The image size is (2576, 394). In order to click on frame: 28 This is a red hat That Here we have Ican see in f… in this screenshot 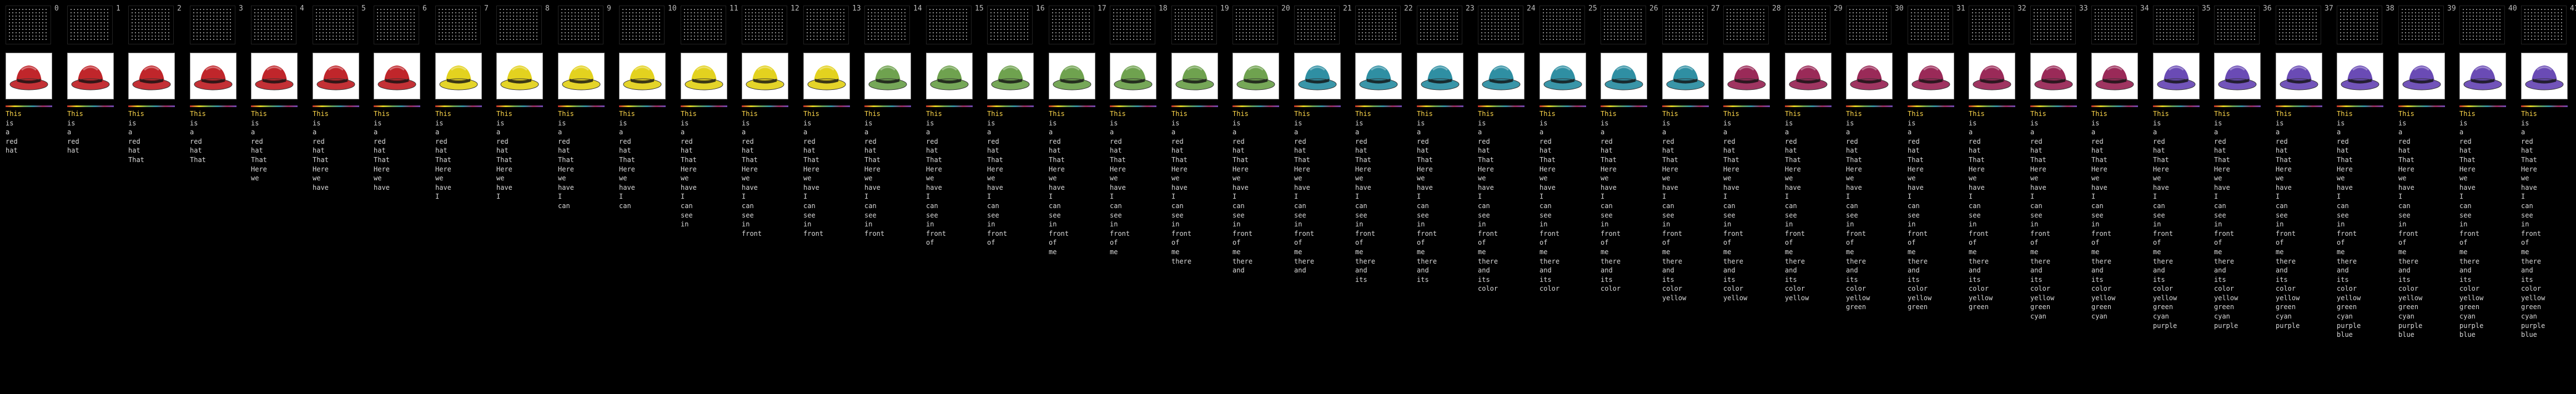, I will do `click(1749, 197)`.